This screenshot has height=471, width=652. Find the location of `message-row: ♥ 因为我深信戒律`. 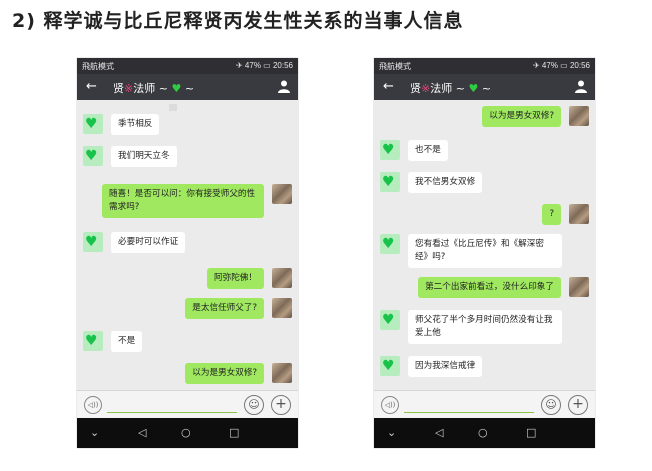

message-row: ♥ 因为我深信戒律 is located at coordinates (431, 366).